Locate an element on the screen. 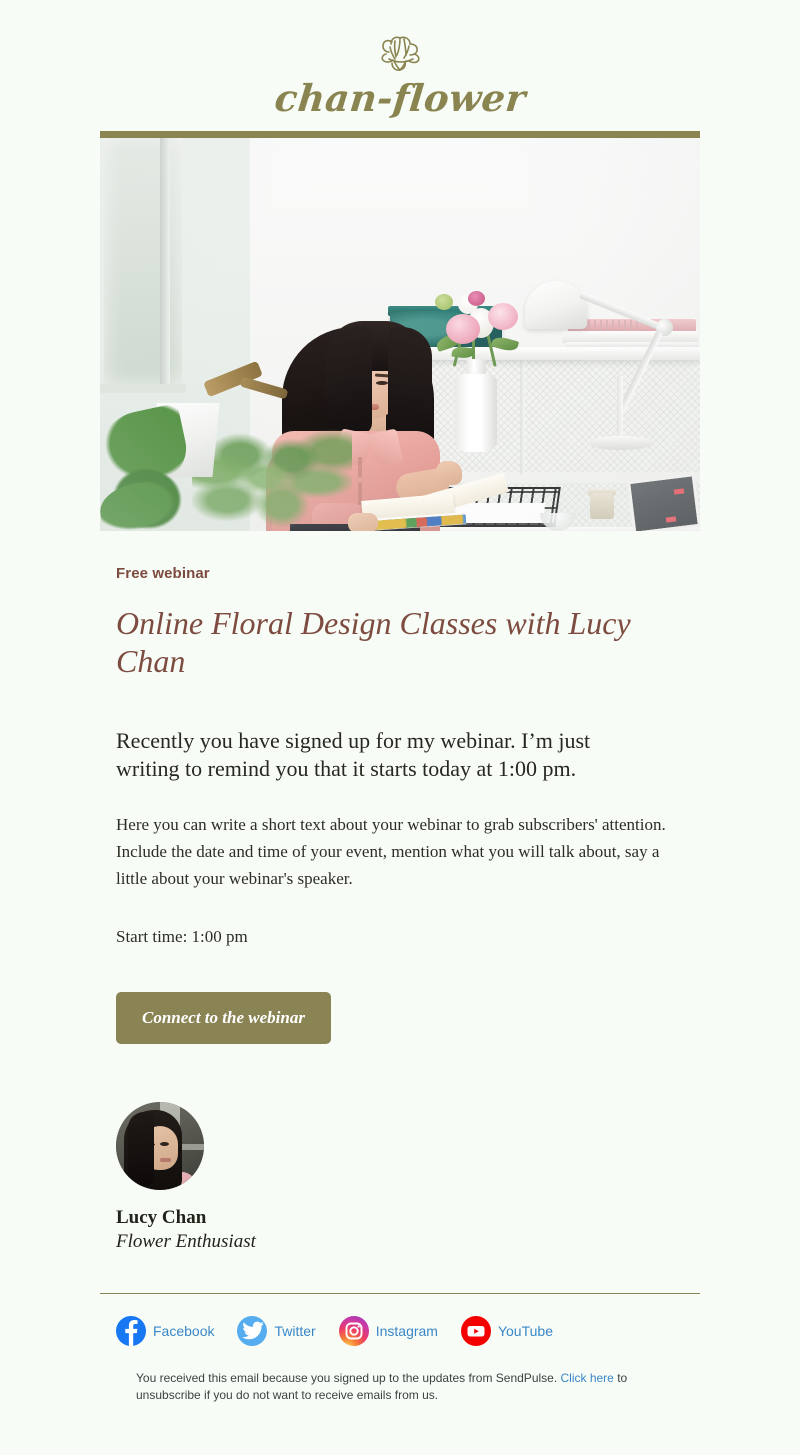 This screenshot has height=1455, width=800. photo-shelf-post-right is located at coordinates (522, 416).